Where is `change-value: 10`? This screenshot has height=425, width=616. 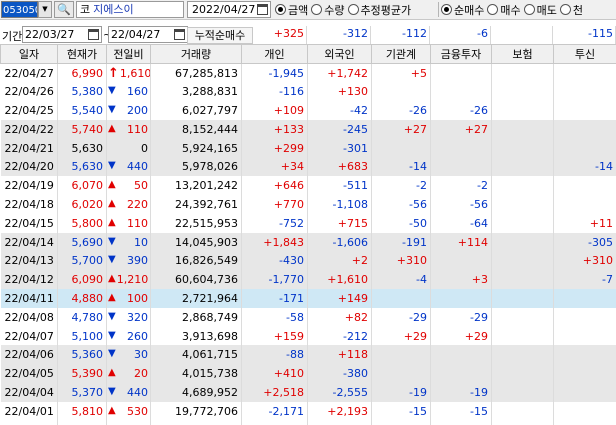
change-value: 10 is located at coordinates (141, 242).